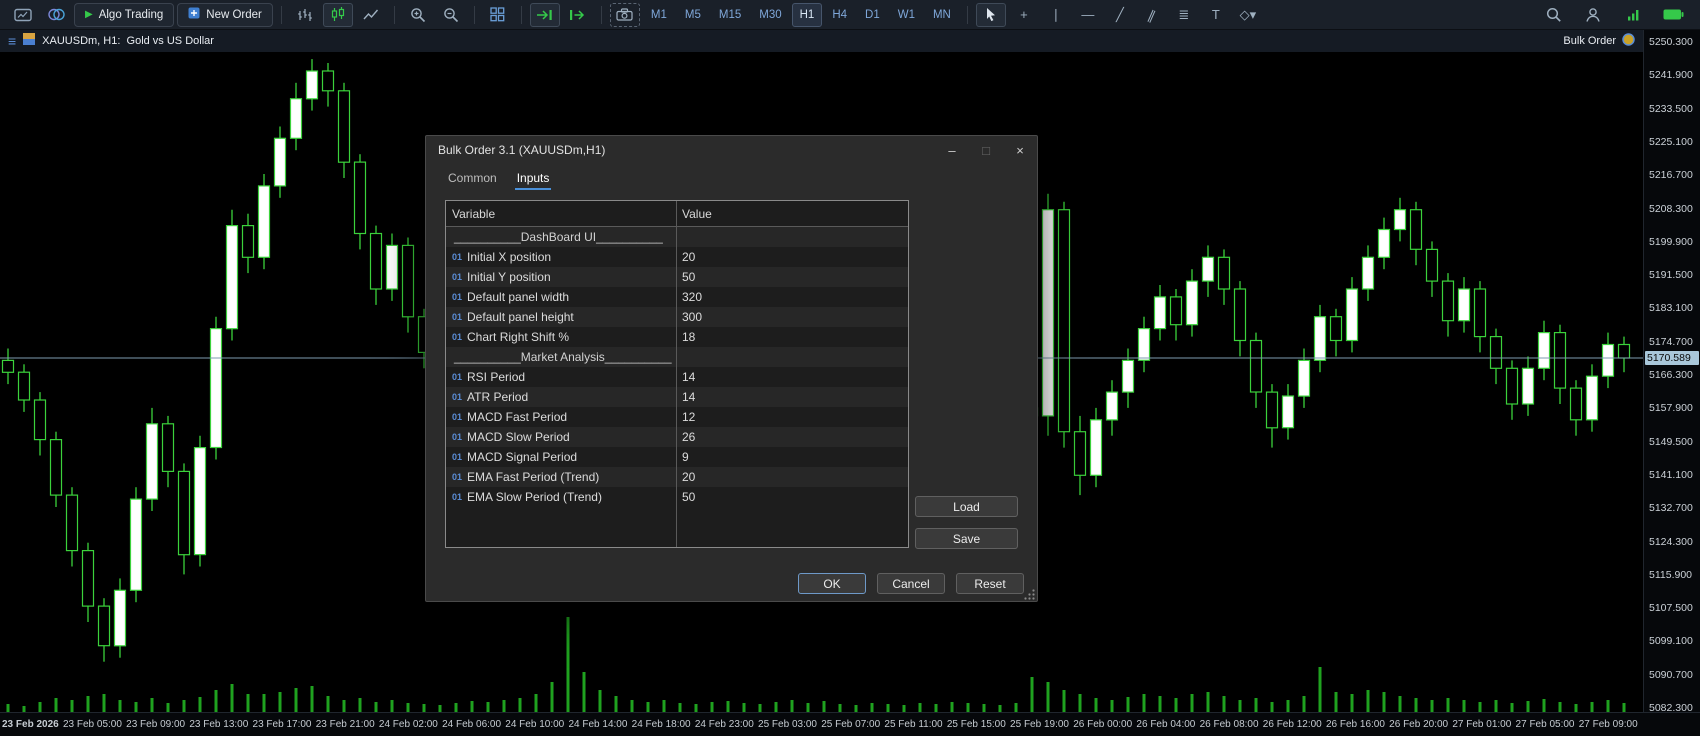 The height and width of the screenshot is (736, 1700). Describe the element at coordinates (56, 15) in the screenshot. I see `market-depth-icon` at that location.